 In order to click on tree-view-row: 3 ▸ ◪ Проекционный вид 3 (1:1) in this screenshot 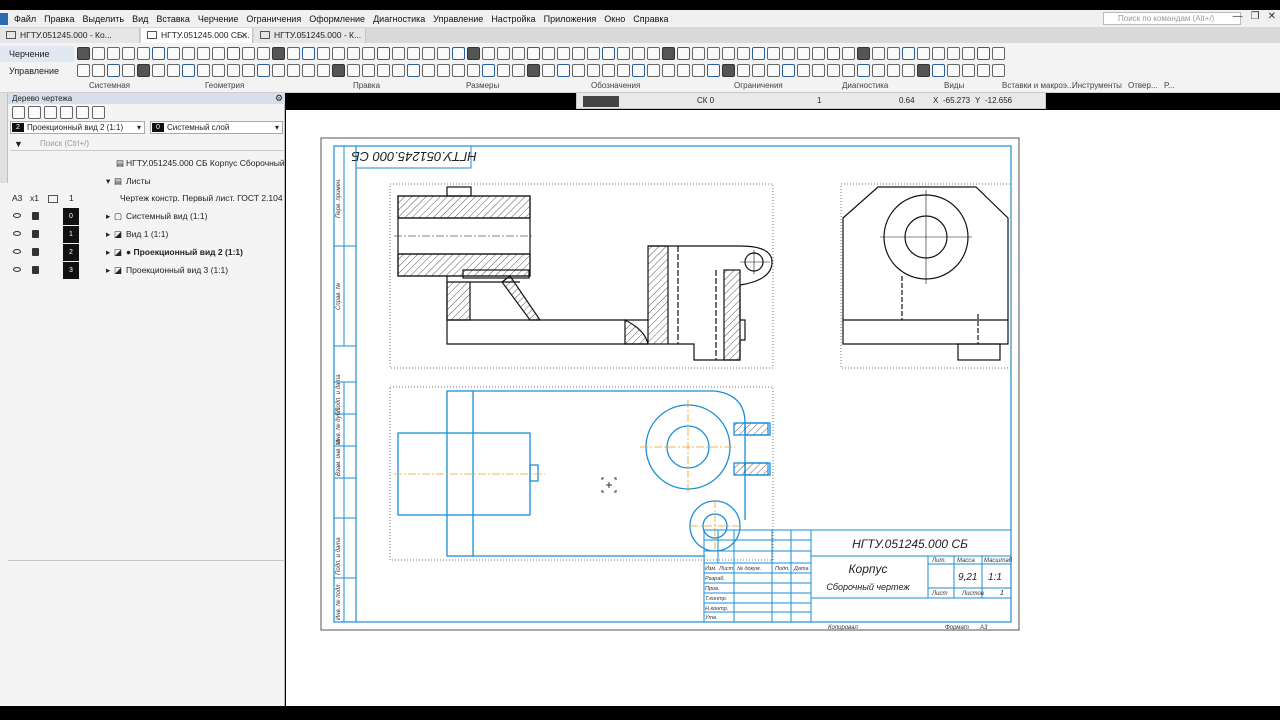, I will do `click(146, 270)`.